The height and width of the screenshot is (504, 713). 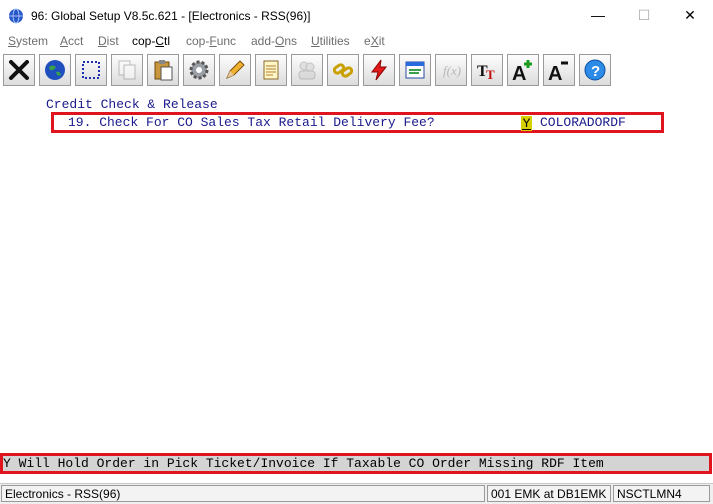 I want to click on pencil-icon, so click(x=235, y=69).